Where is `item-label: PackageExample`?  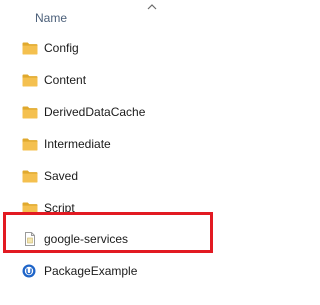 item-label: PackageExample is located at coordinates (91, 271).